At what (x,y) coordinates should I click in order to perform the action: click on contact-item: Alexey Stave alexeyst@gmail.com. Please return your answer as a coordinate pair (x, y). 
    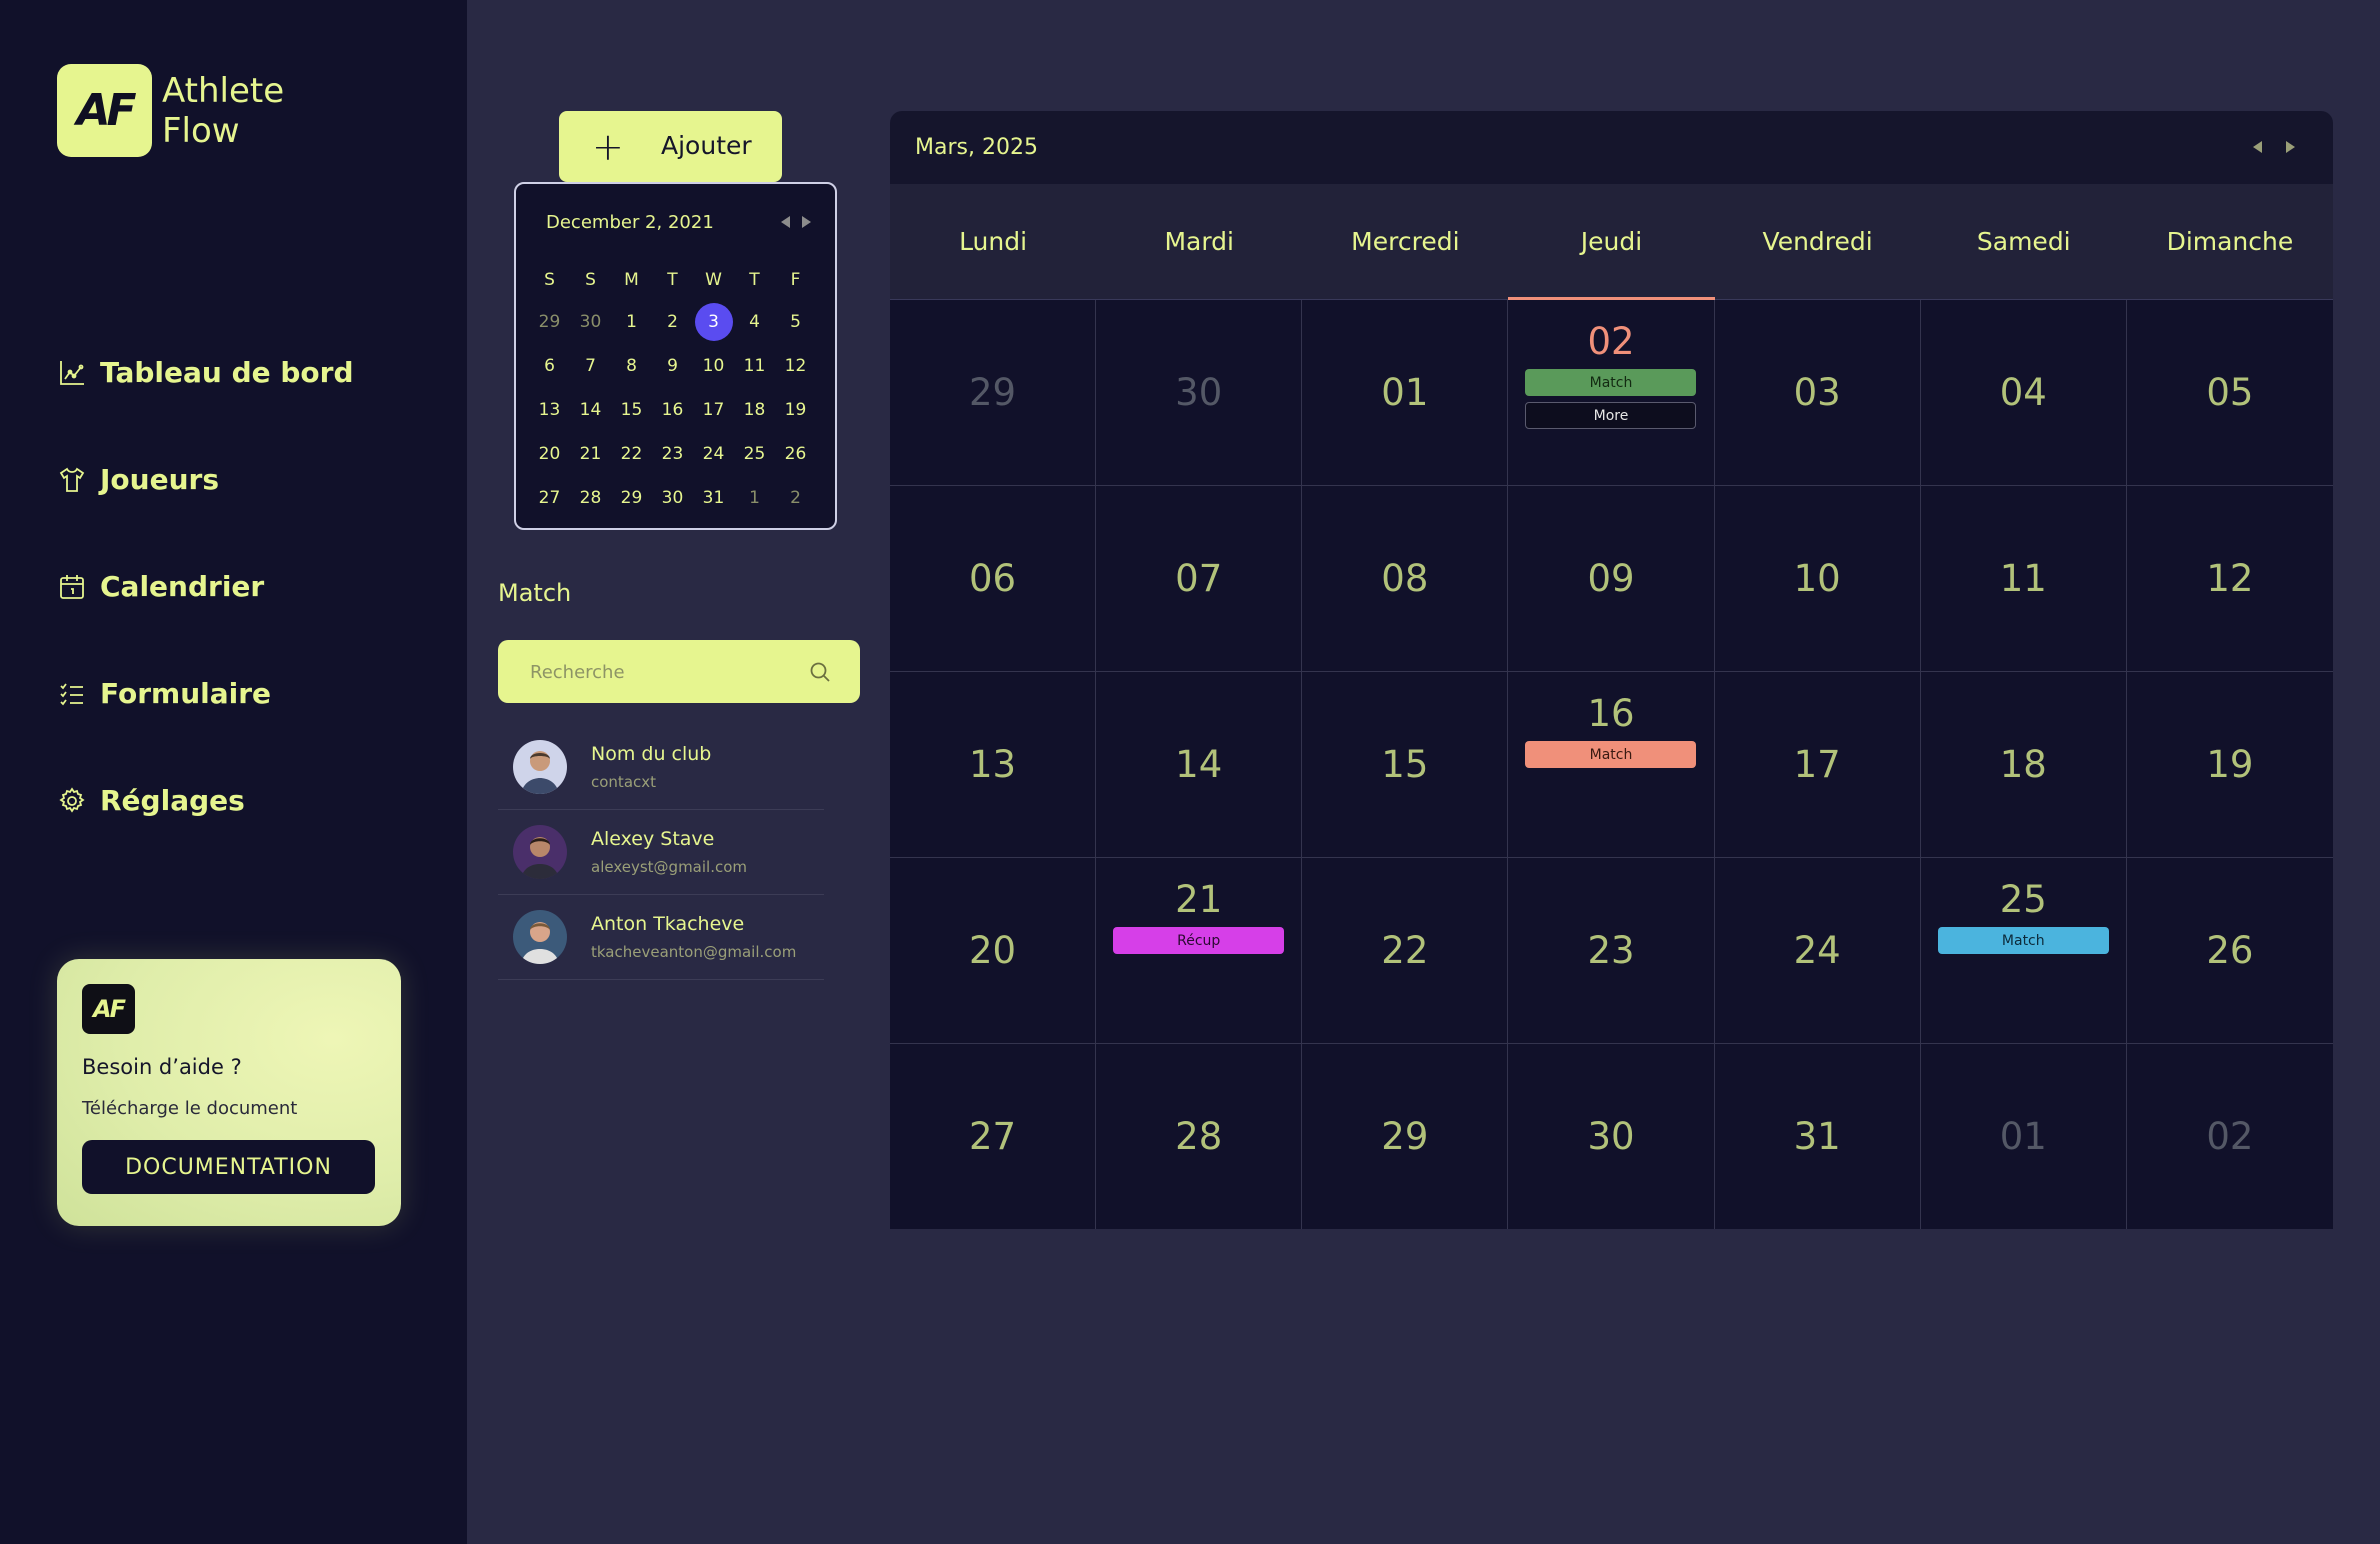
    Looking at the image, I should click on (661, 852).